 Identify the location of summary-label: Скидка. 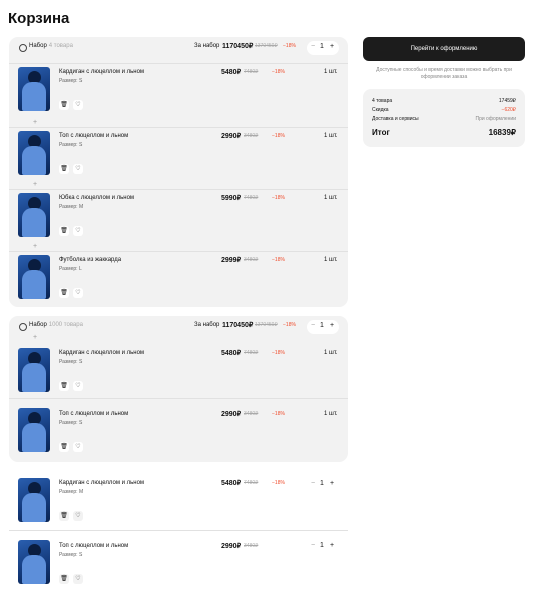
(380, 110).